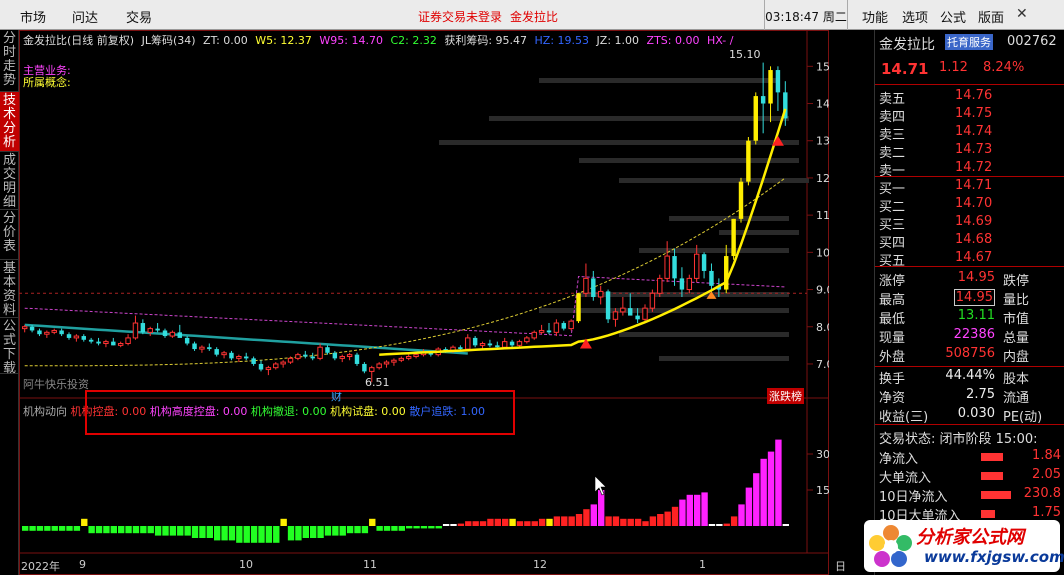 Image resolution: width=1064 pixels, height=575 pixels. What do you see at coordinates (892, 319) in the screenshot?
I see `stat-label: 最低` at bounding box center [892, 319].